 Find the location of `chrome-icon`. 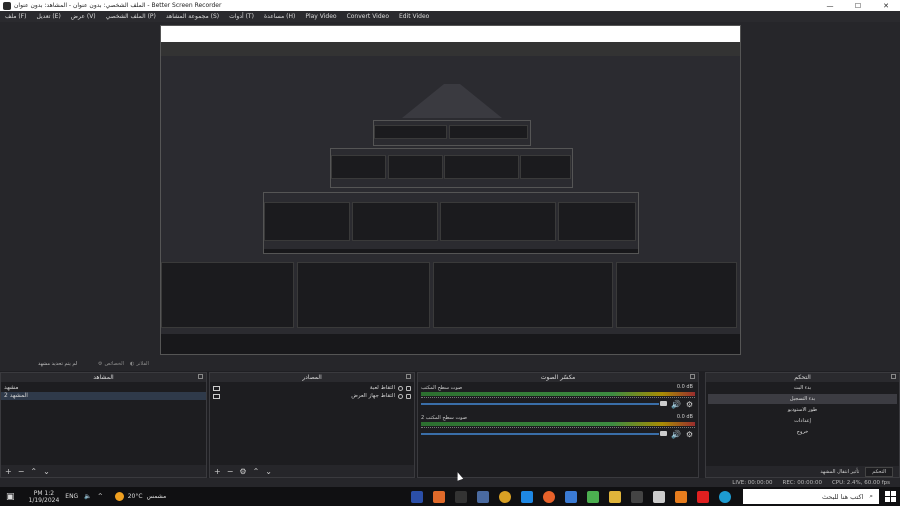

chrome-icon is located at coordinates (505, 496).